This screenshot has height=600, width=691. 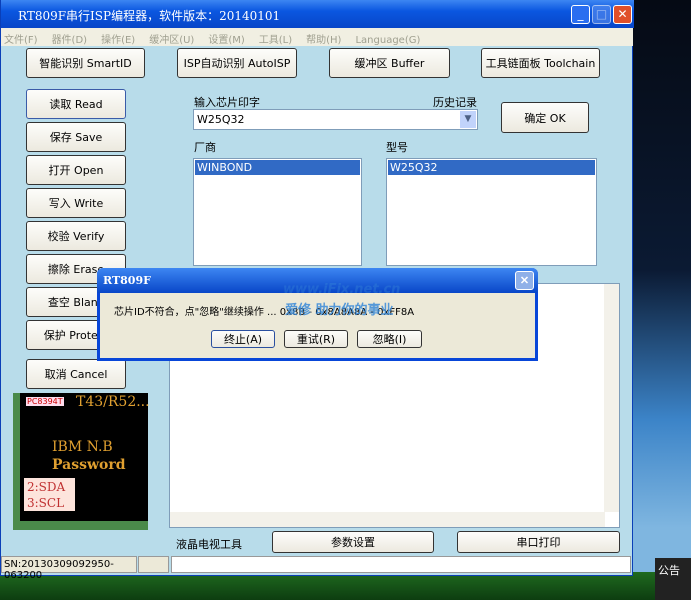 What do you see at coordinates (76, 170) in the screenshot?
I see `open-button: 打开 Open` at bounding box center [76, 170].